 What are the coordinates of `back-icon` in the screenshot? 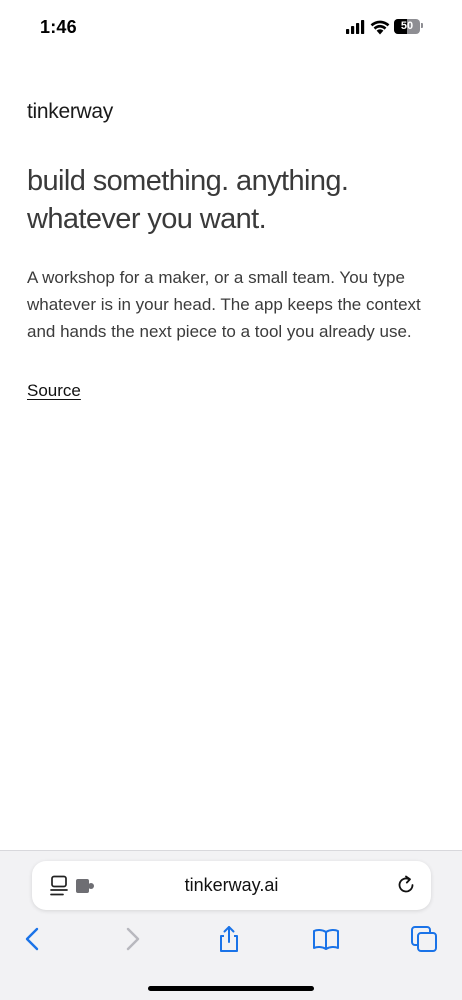 It's located at (33, 939).